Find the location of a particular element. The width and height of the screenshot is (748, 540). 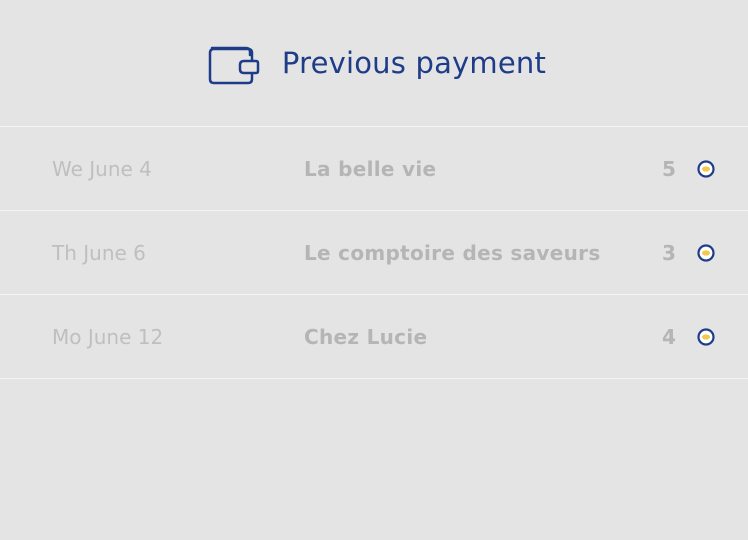

header-content: Previous payment is located at coordinates (375, 63).